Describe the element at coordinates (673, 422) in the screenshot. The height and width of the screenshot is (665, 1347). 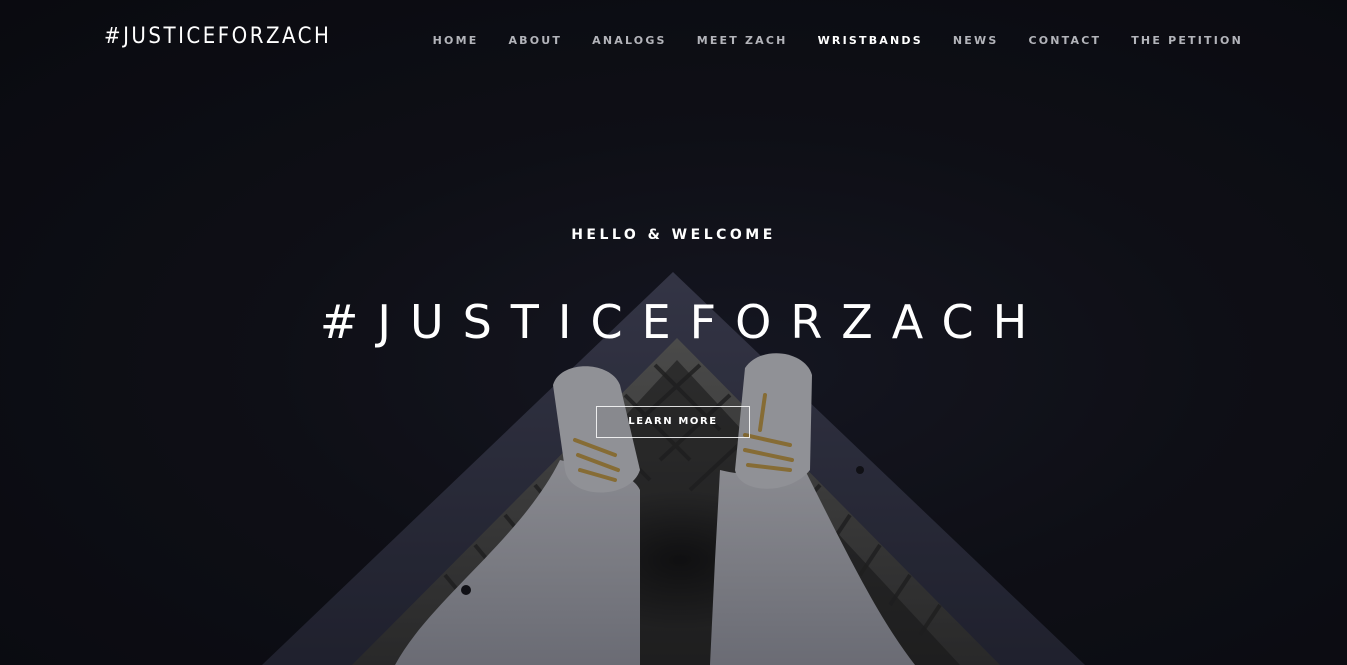
I see `learn-more-button: LEARN MORE` at that location.